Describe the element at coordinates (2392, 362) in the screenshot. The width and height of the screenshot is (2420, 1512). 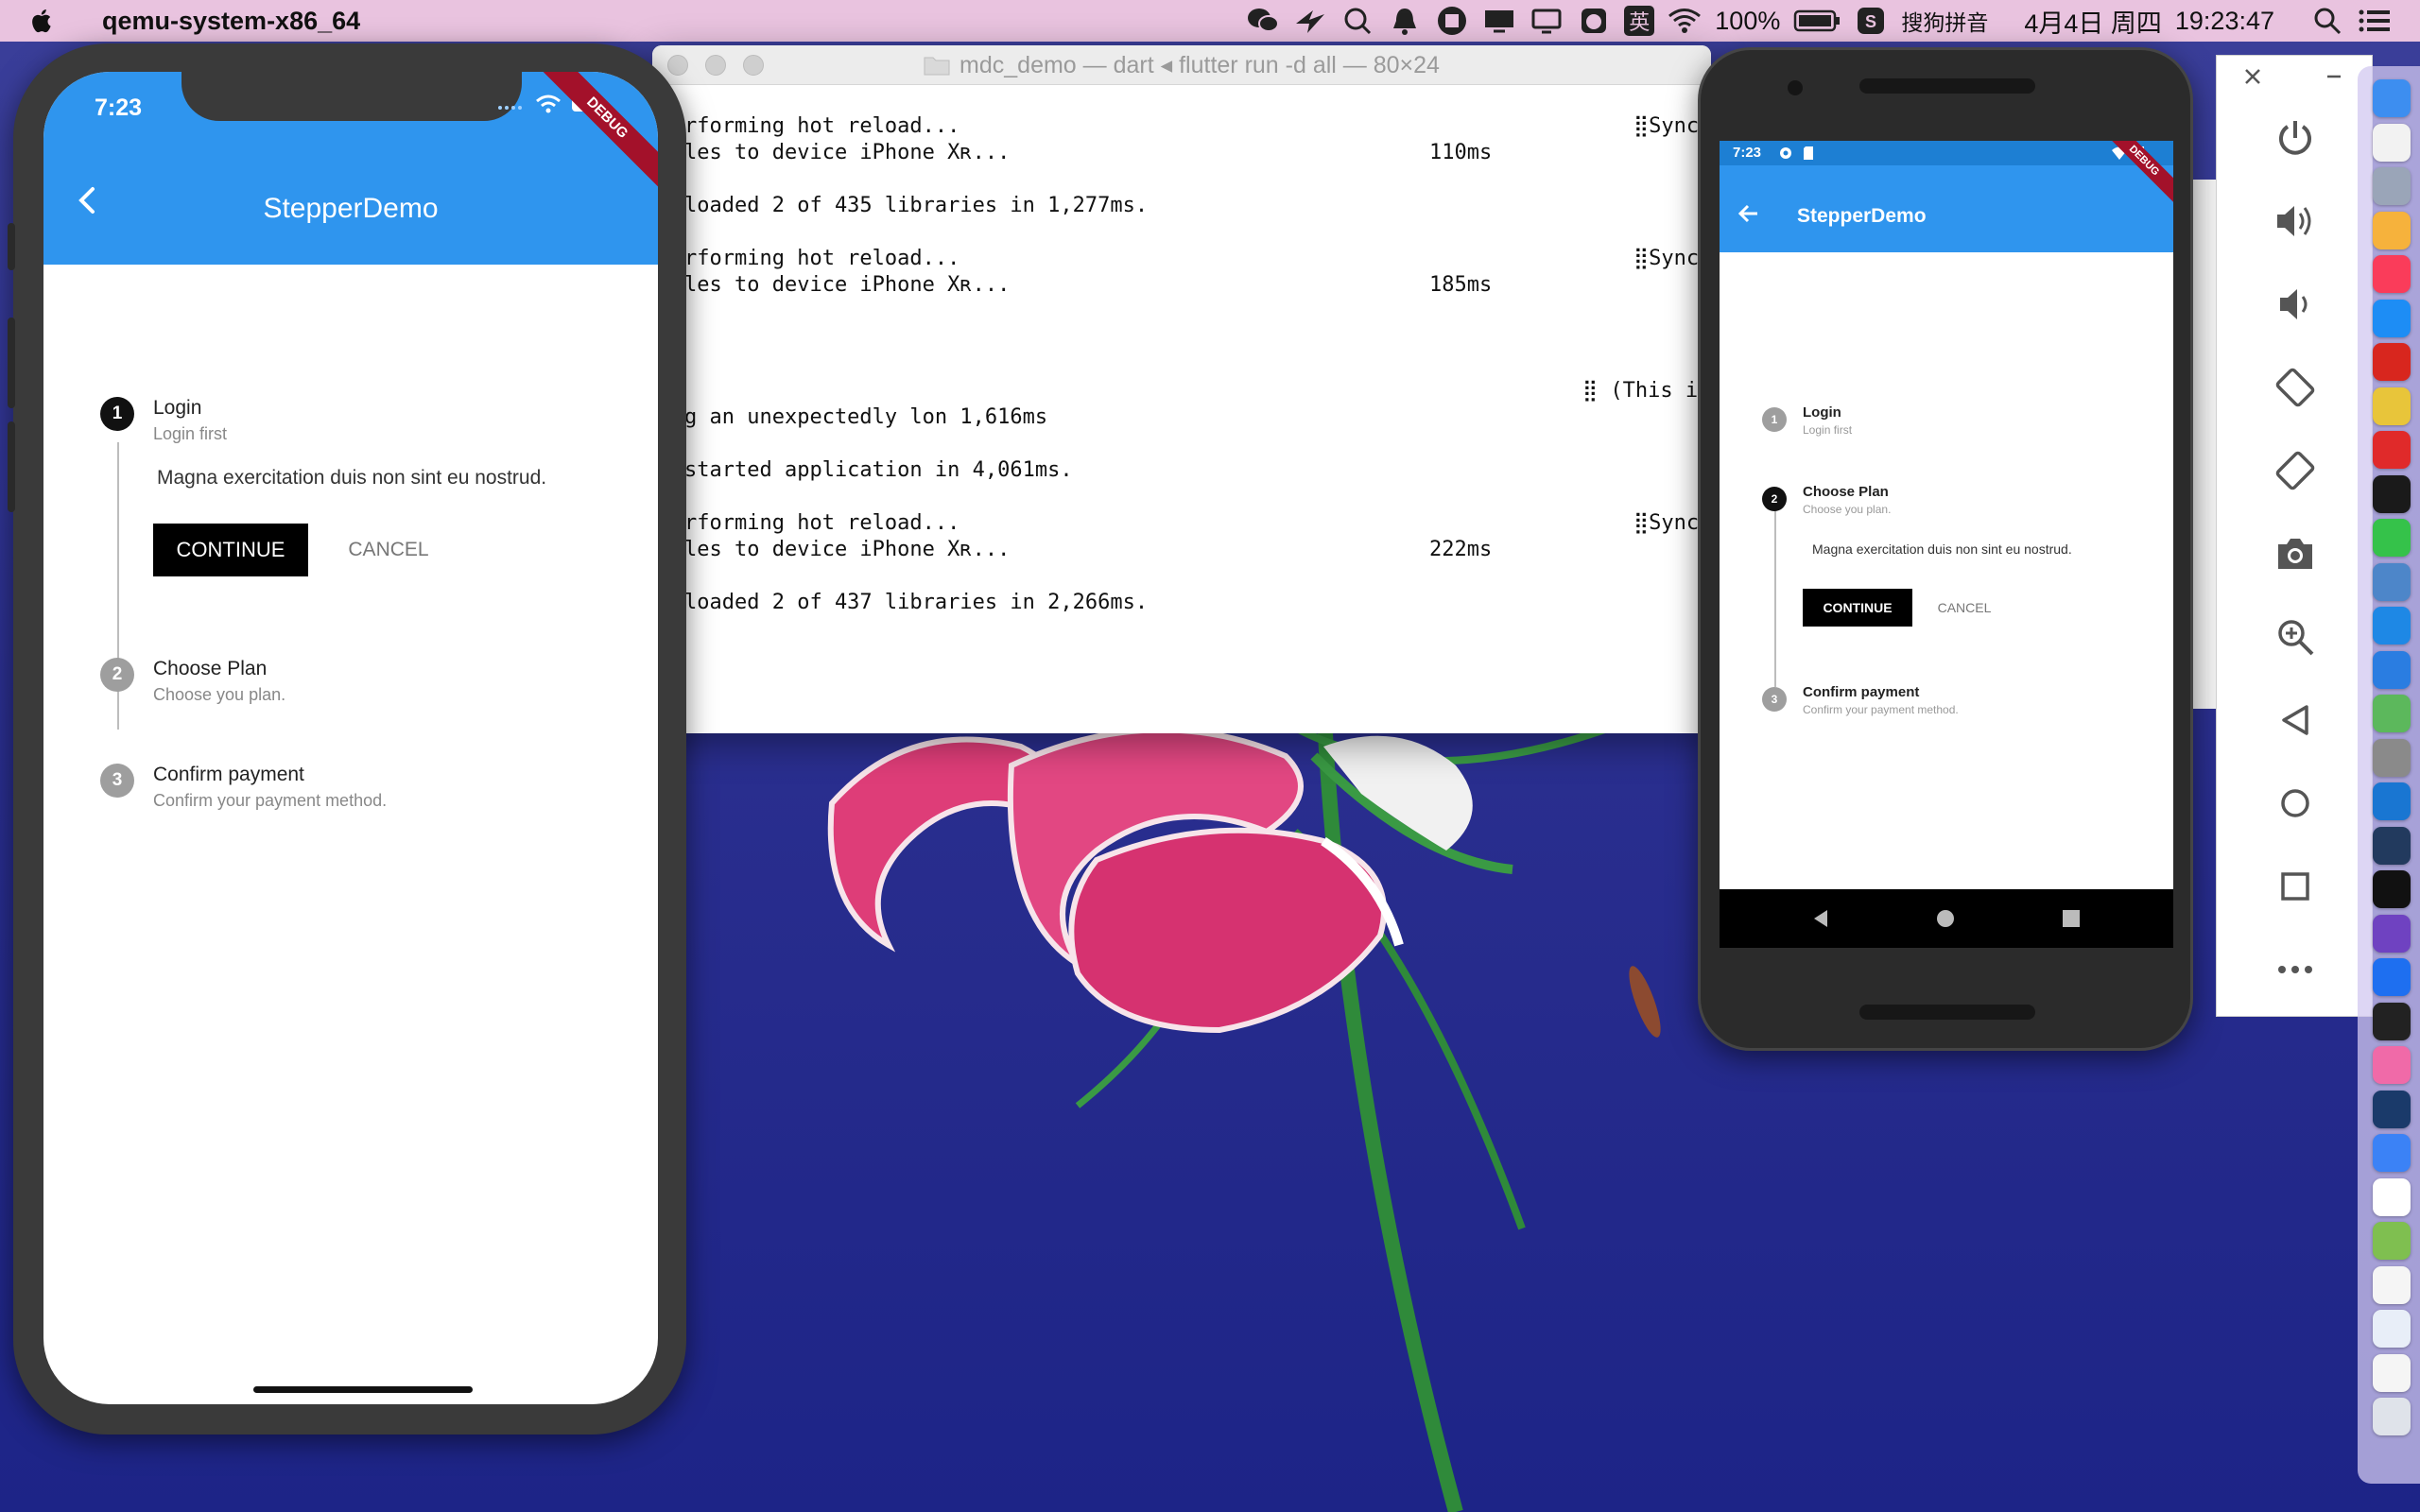
I see `app-red-icon` at that location.